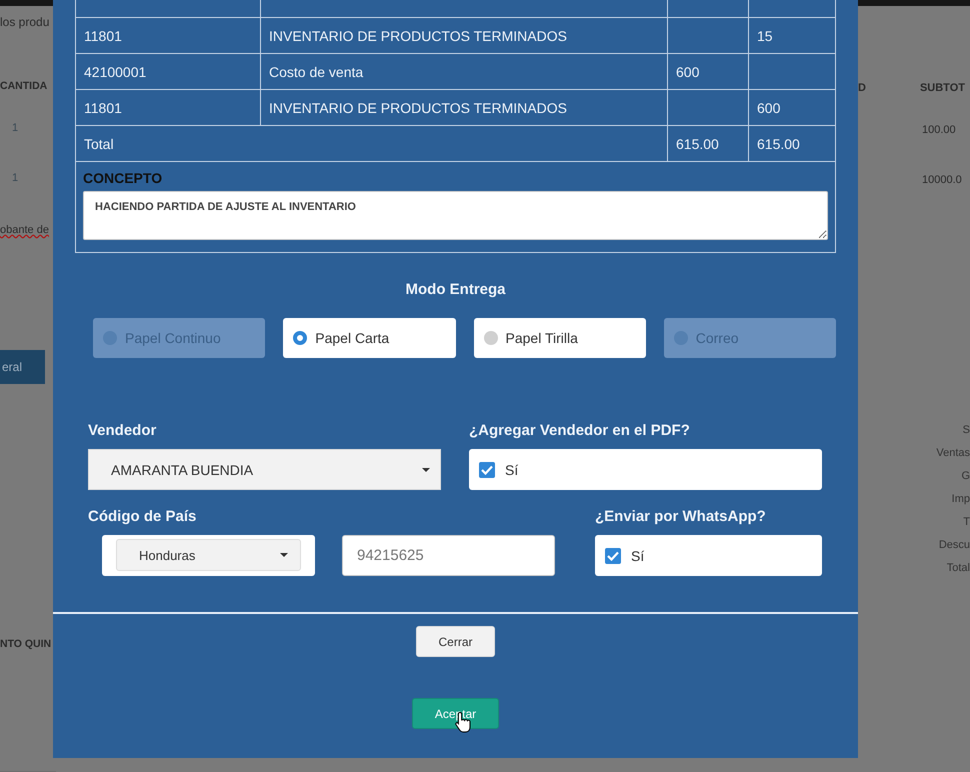 The width and height of the screenshot is (970, 772). I want to click on summary-label: G, so click(965, 476).